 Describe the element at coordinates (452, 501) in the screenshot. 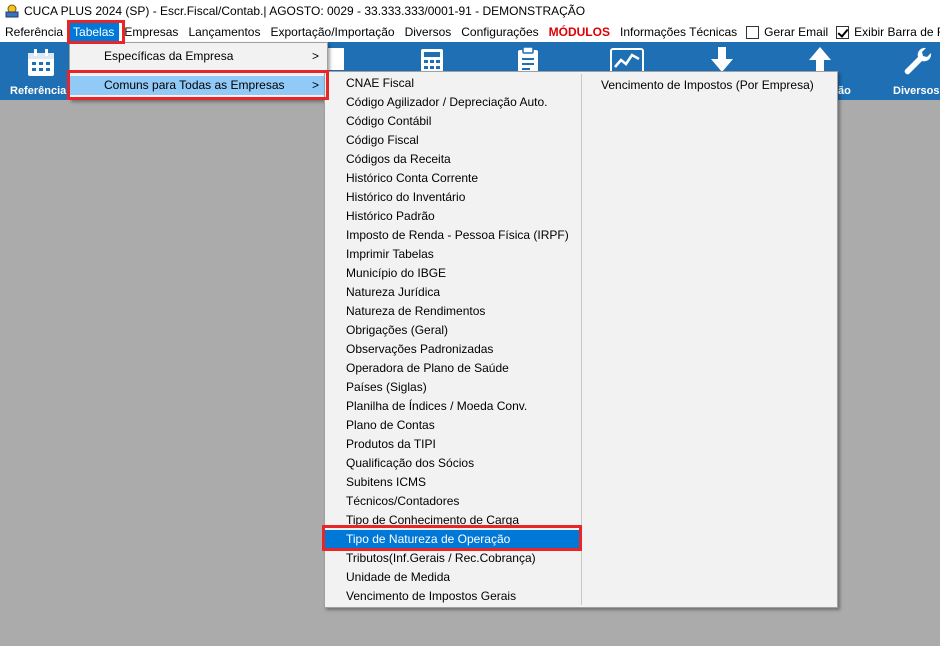

I see `menu-item-tecnicos-contadores: Técnicos/Contadores` at that location.